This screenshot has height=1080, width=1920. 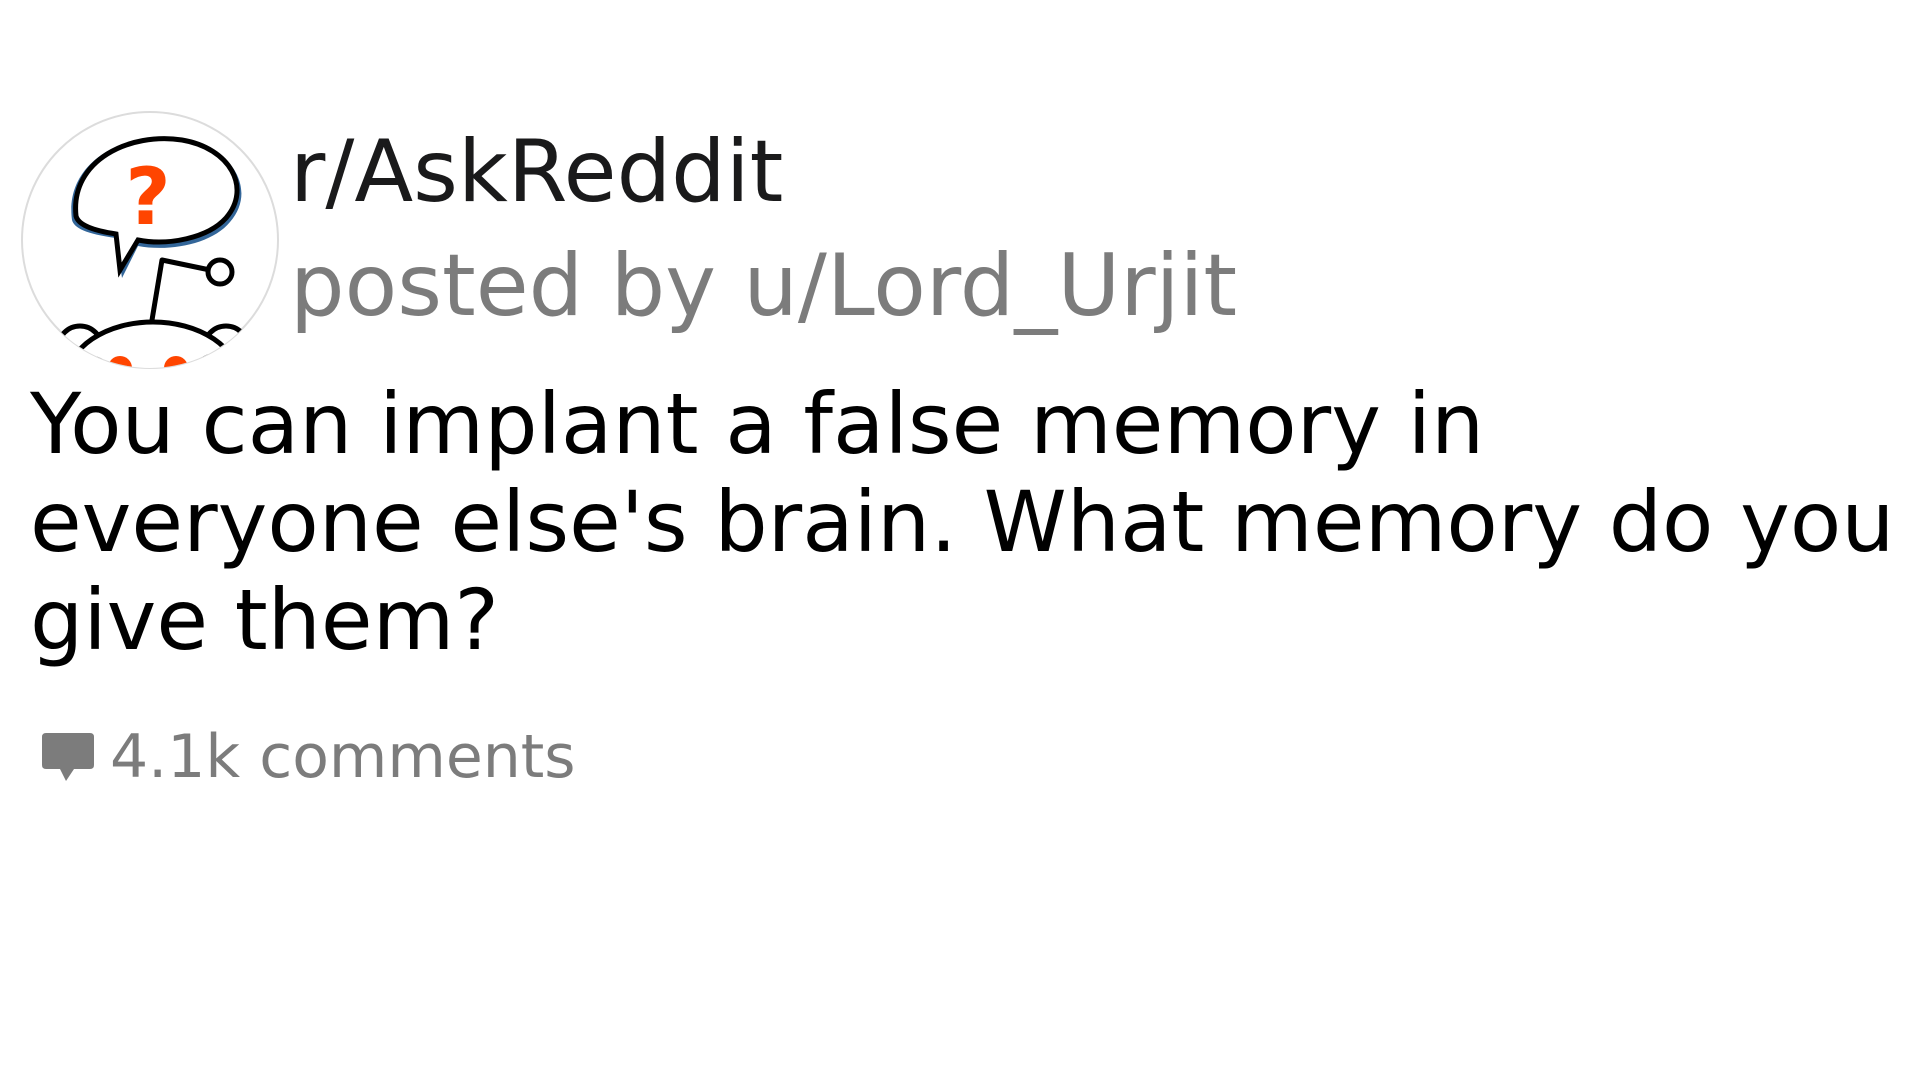 I want to click on subreddit-name: r/AskReddit, so click(x=536, y=172).